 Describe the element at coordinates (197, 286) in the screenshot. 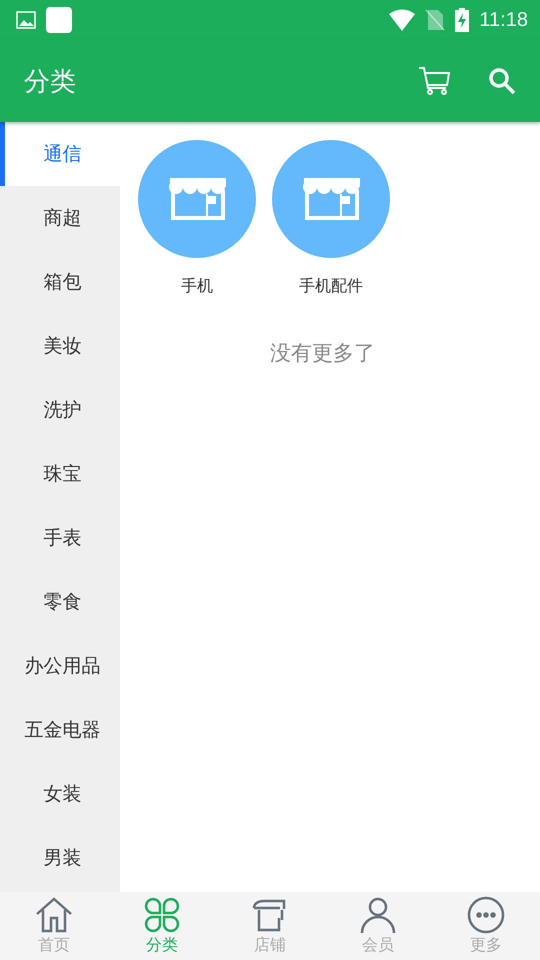

I see `category-label: 手机` at that location.